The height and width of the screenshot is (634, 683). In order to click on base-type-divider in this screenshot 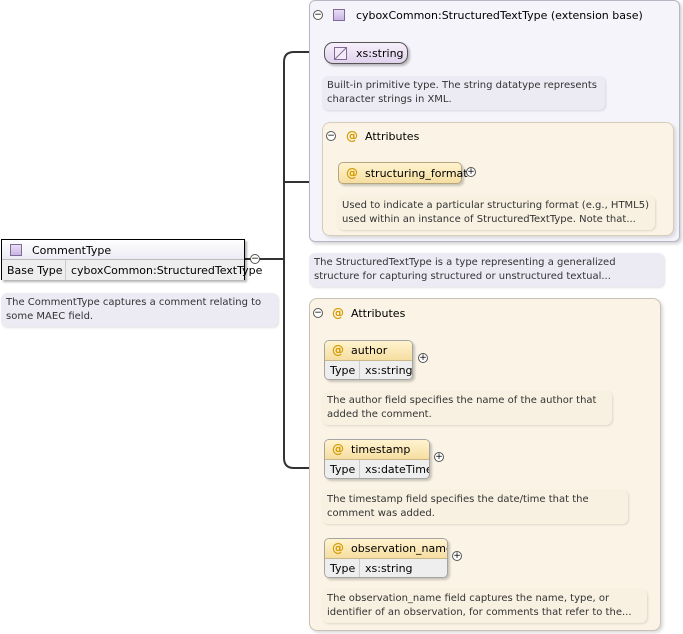, I will do `click(65, 270)`.